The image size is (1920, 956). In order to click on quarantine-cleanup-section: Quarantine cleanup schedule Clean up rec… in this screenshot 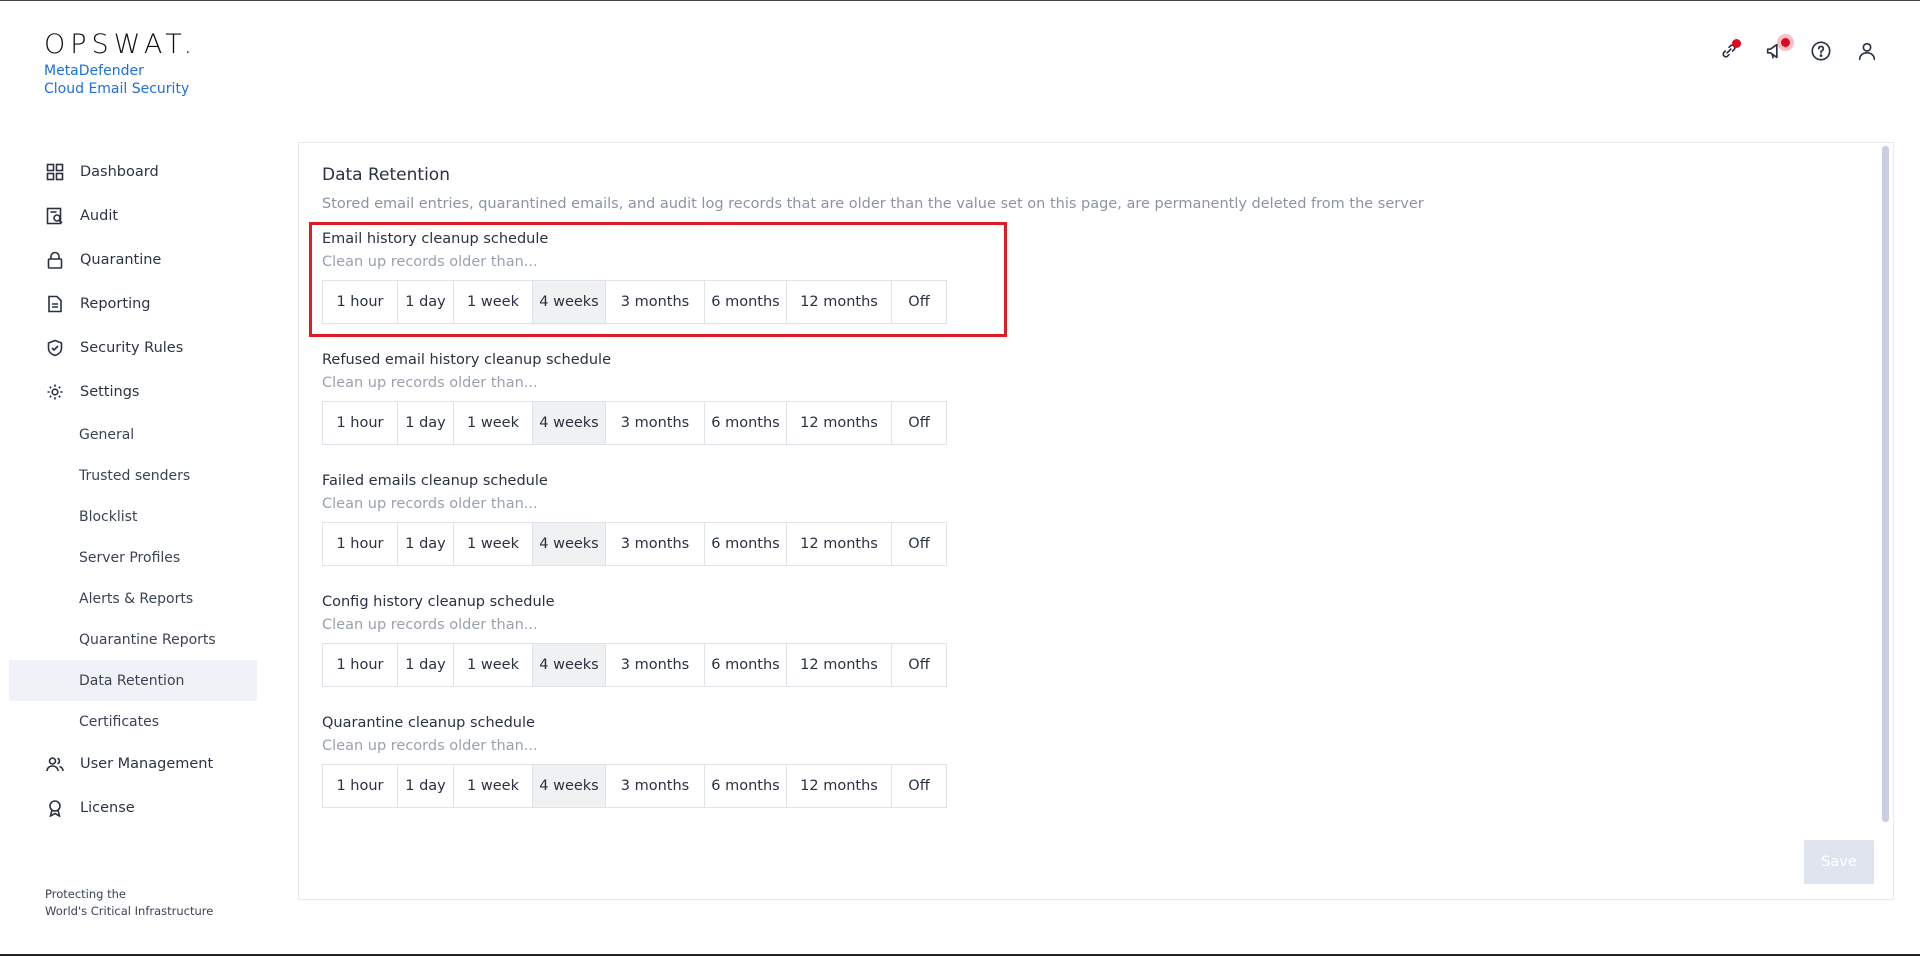, I will do `click(662, 760)`.